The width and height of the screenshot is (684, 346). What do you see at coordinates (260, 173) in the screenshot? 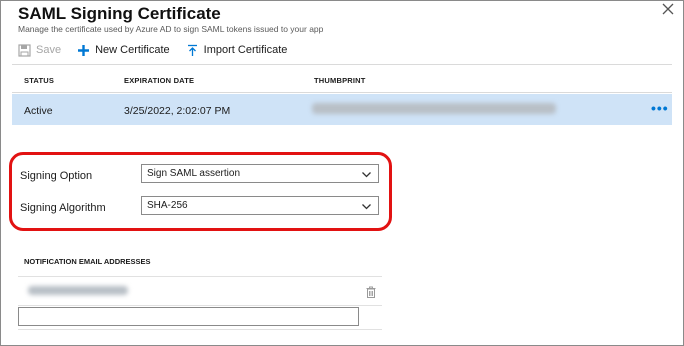
I see `signing-option-select: Sign SAML assertion` at bounding box center [260, 173].